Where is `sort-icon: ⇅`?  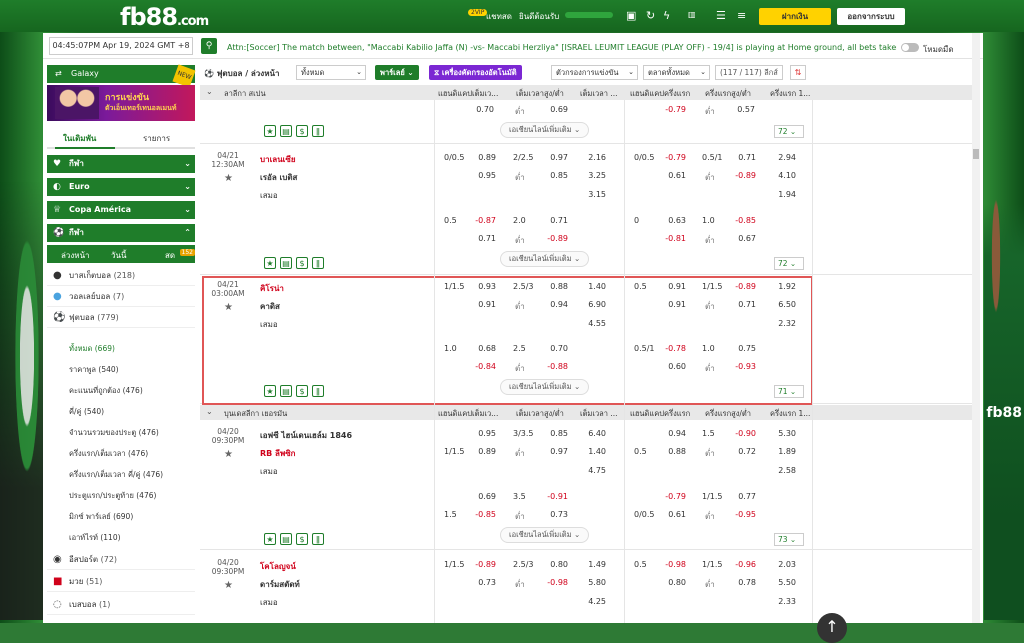 sort-icon: ⇅ is located at coordinates (798, 72).